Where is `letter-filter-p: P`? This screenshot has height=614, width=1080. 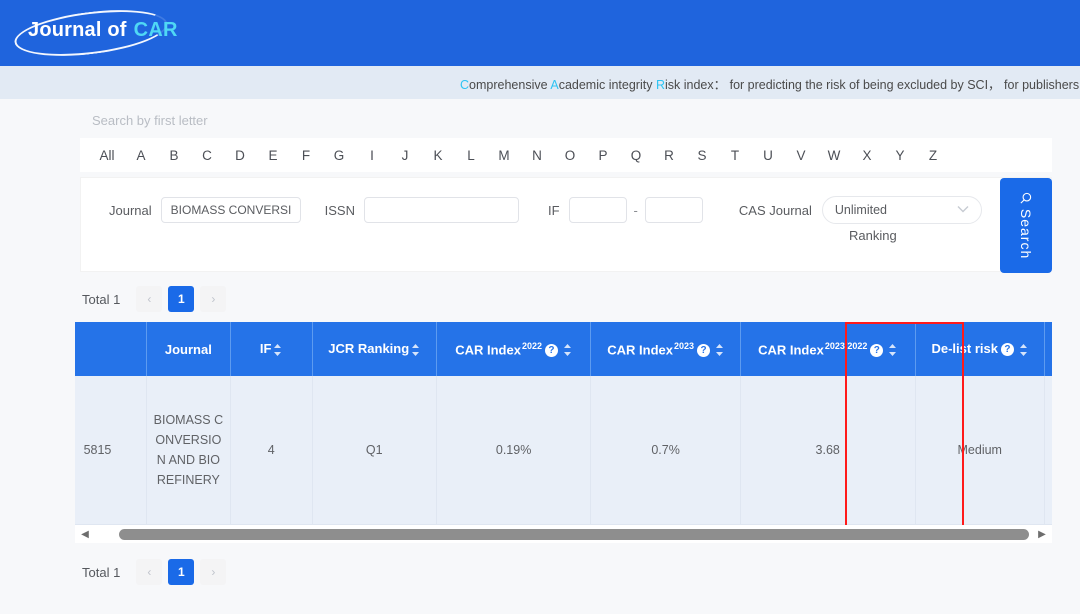 letter-filter-p: P is located at coordinates (603, 155).